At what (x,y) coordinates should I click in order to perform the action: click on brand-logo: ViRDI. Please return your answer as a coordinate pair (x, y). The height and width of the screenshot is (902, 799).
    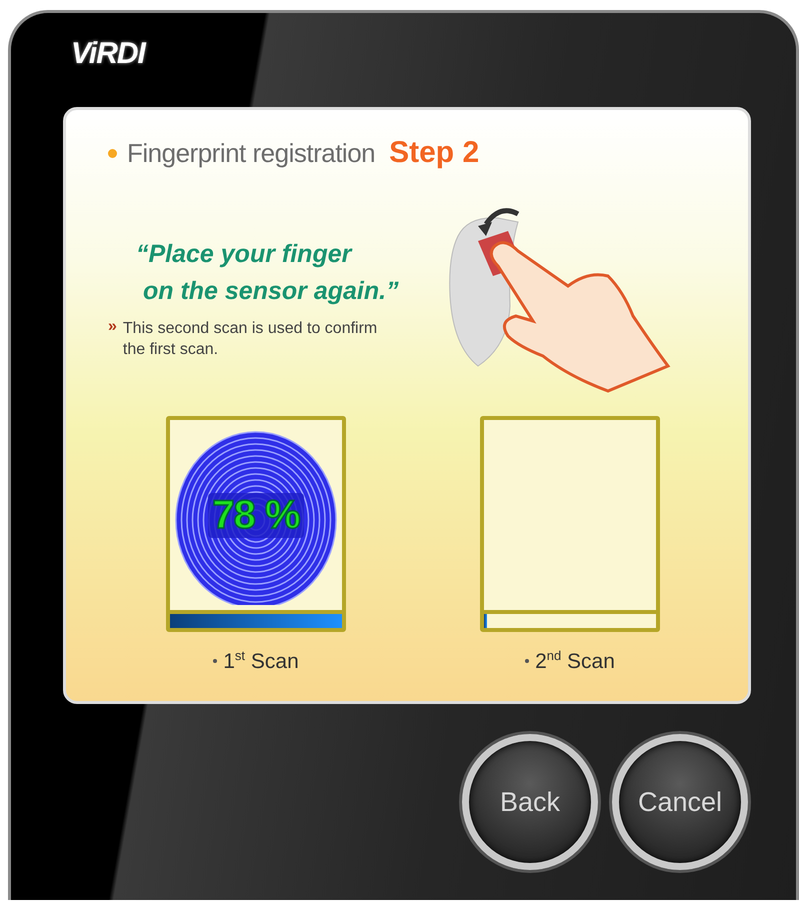
    Looking at the image, I should click on (108, 54).